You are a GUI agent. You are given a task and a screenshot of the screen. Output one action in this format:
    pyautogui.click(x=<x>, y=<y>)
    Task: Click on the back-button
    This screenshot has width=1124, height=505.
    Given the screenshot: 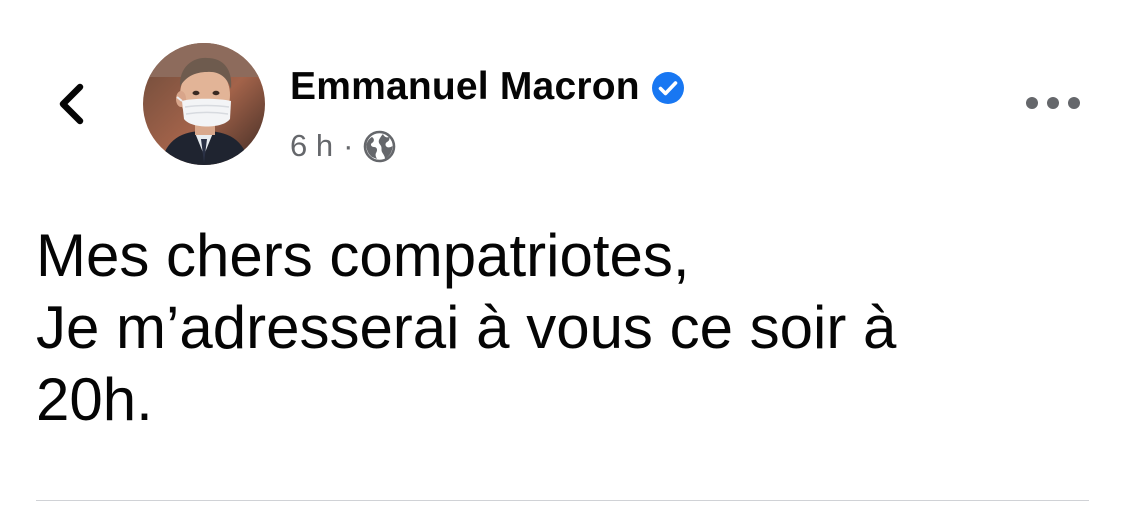 What is the action you would take?
    pyautogui.click(x=71, y=104)
    